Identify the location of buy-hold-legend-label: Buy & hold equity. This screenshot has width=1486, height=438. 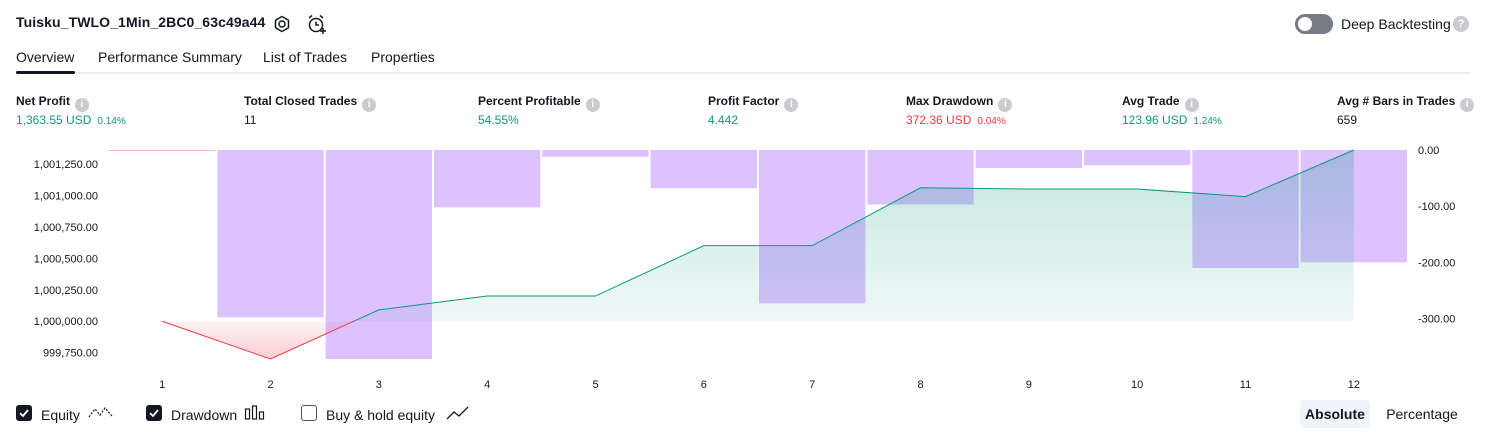
(380, 415).